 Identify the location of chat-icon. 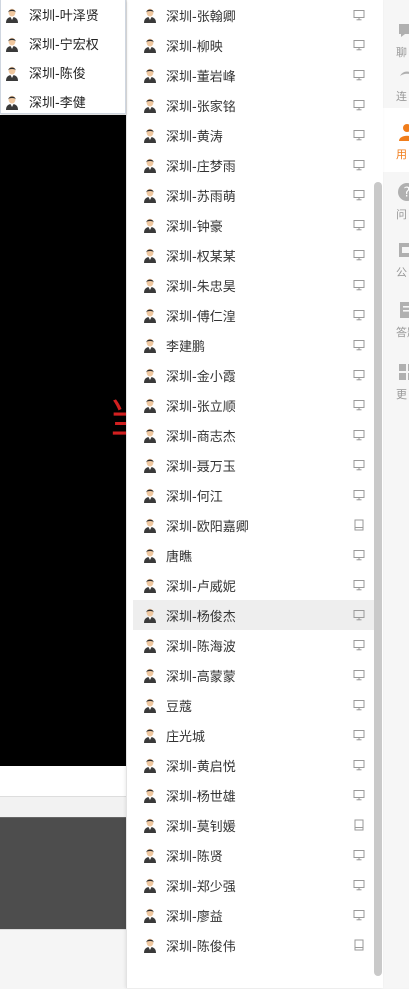
(403, 30).